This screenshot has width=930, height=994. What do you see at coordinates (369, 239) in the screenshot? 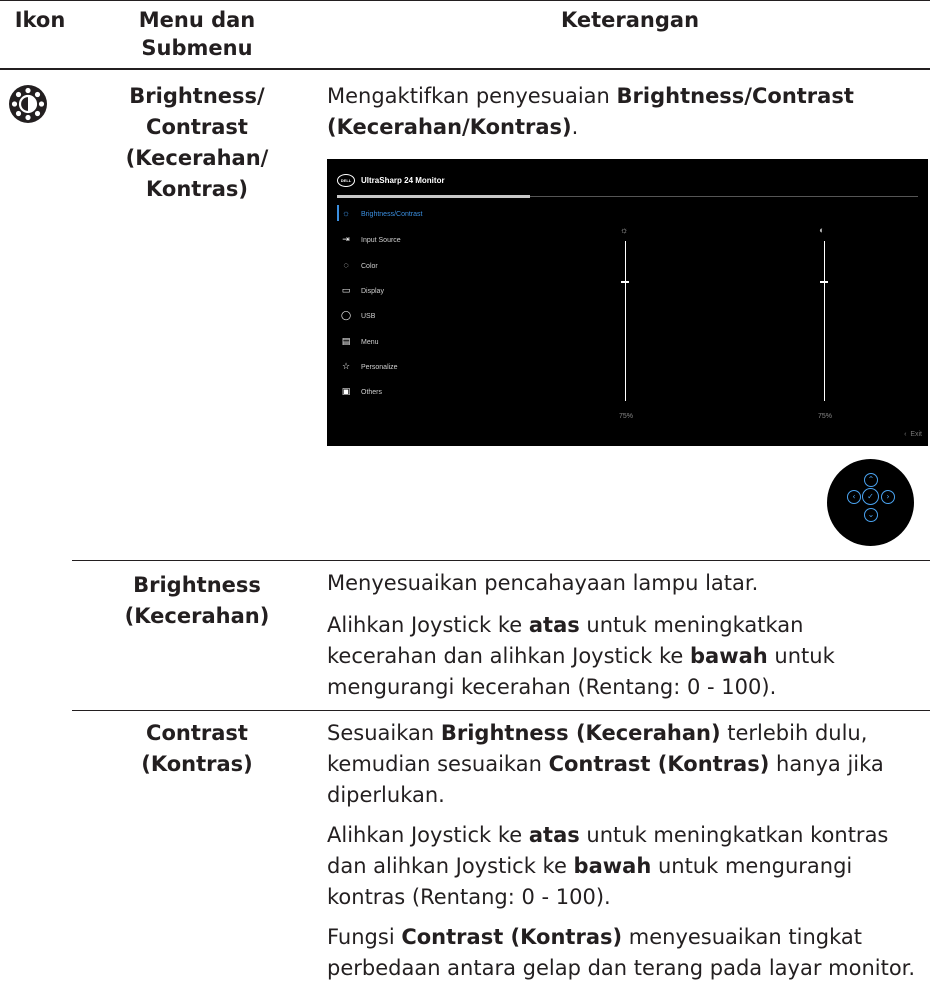
I see `osd-menu-input-source: ⇥ Input Source` at bounding box center [369, 239].